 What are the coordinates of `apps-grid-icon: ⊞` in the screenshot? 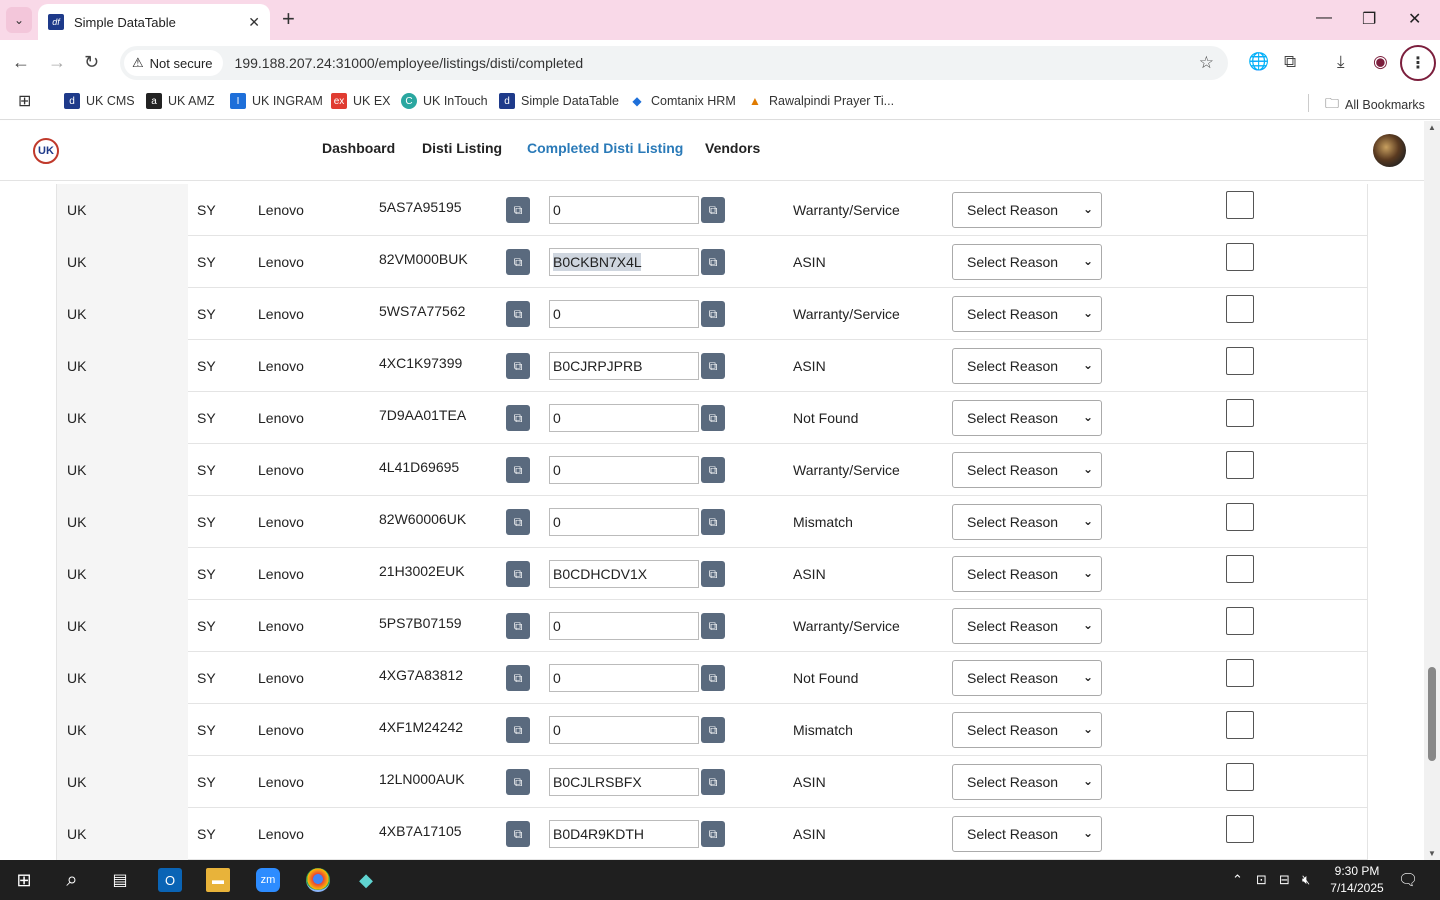 It's located at (24, 101).